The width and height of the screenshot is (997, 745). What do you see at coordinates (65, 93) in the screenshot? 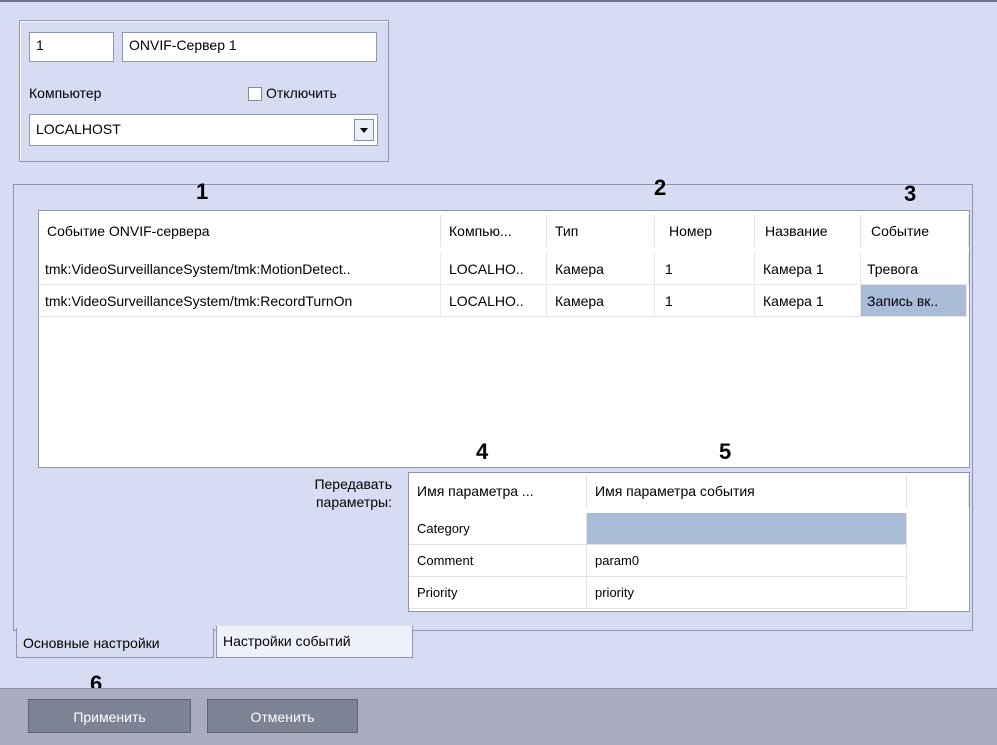
I see `computer-label: Компьютер` at bounding box center [65, 93].